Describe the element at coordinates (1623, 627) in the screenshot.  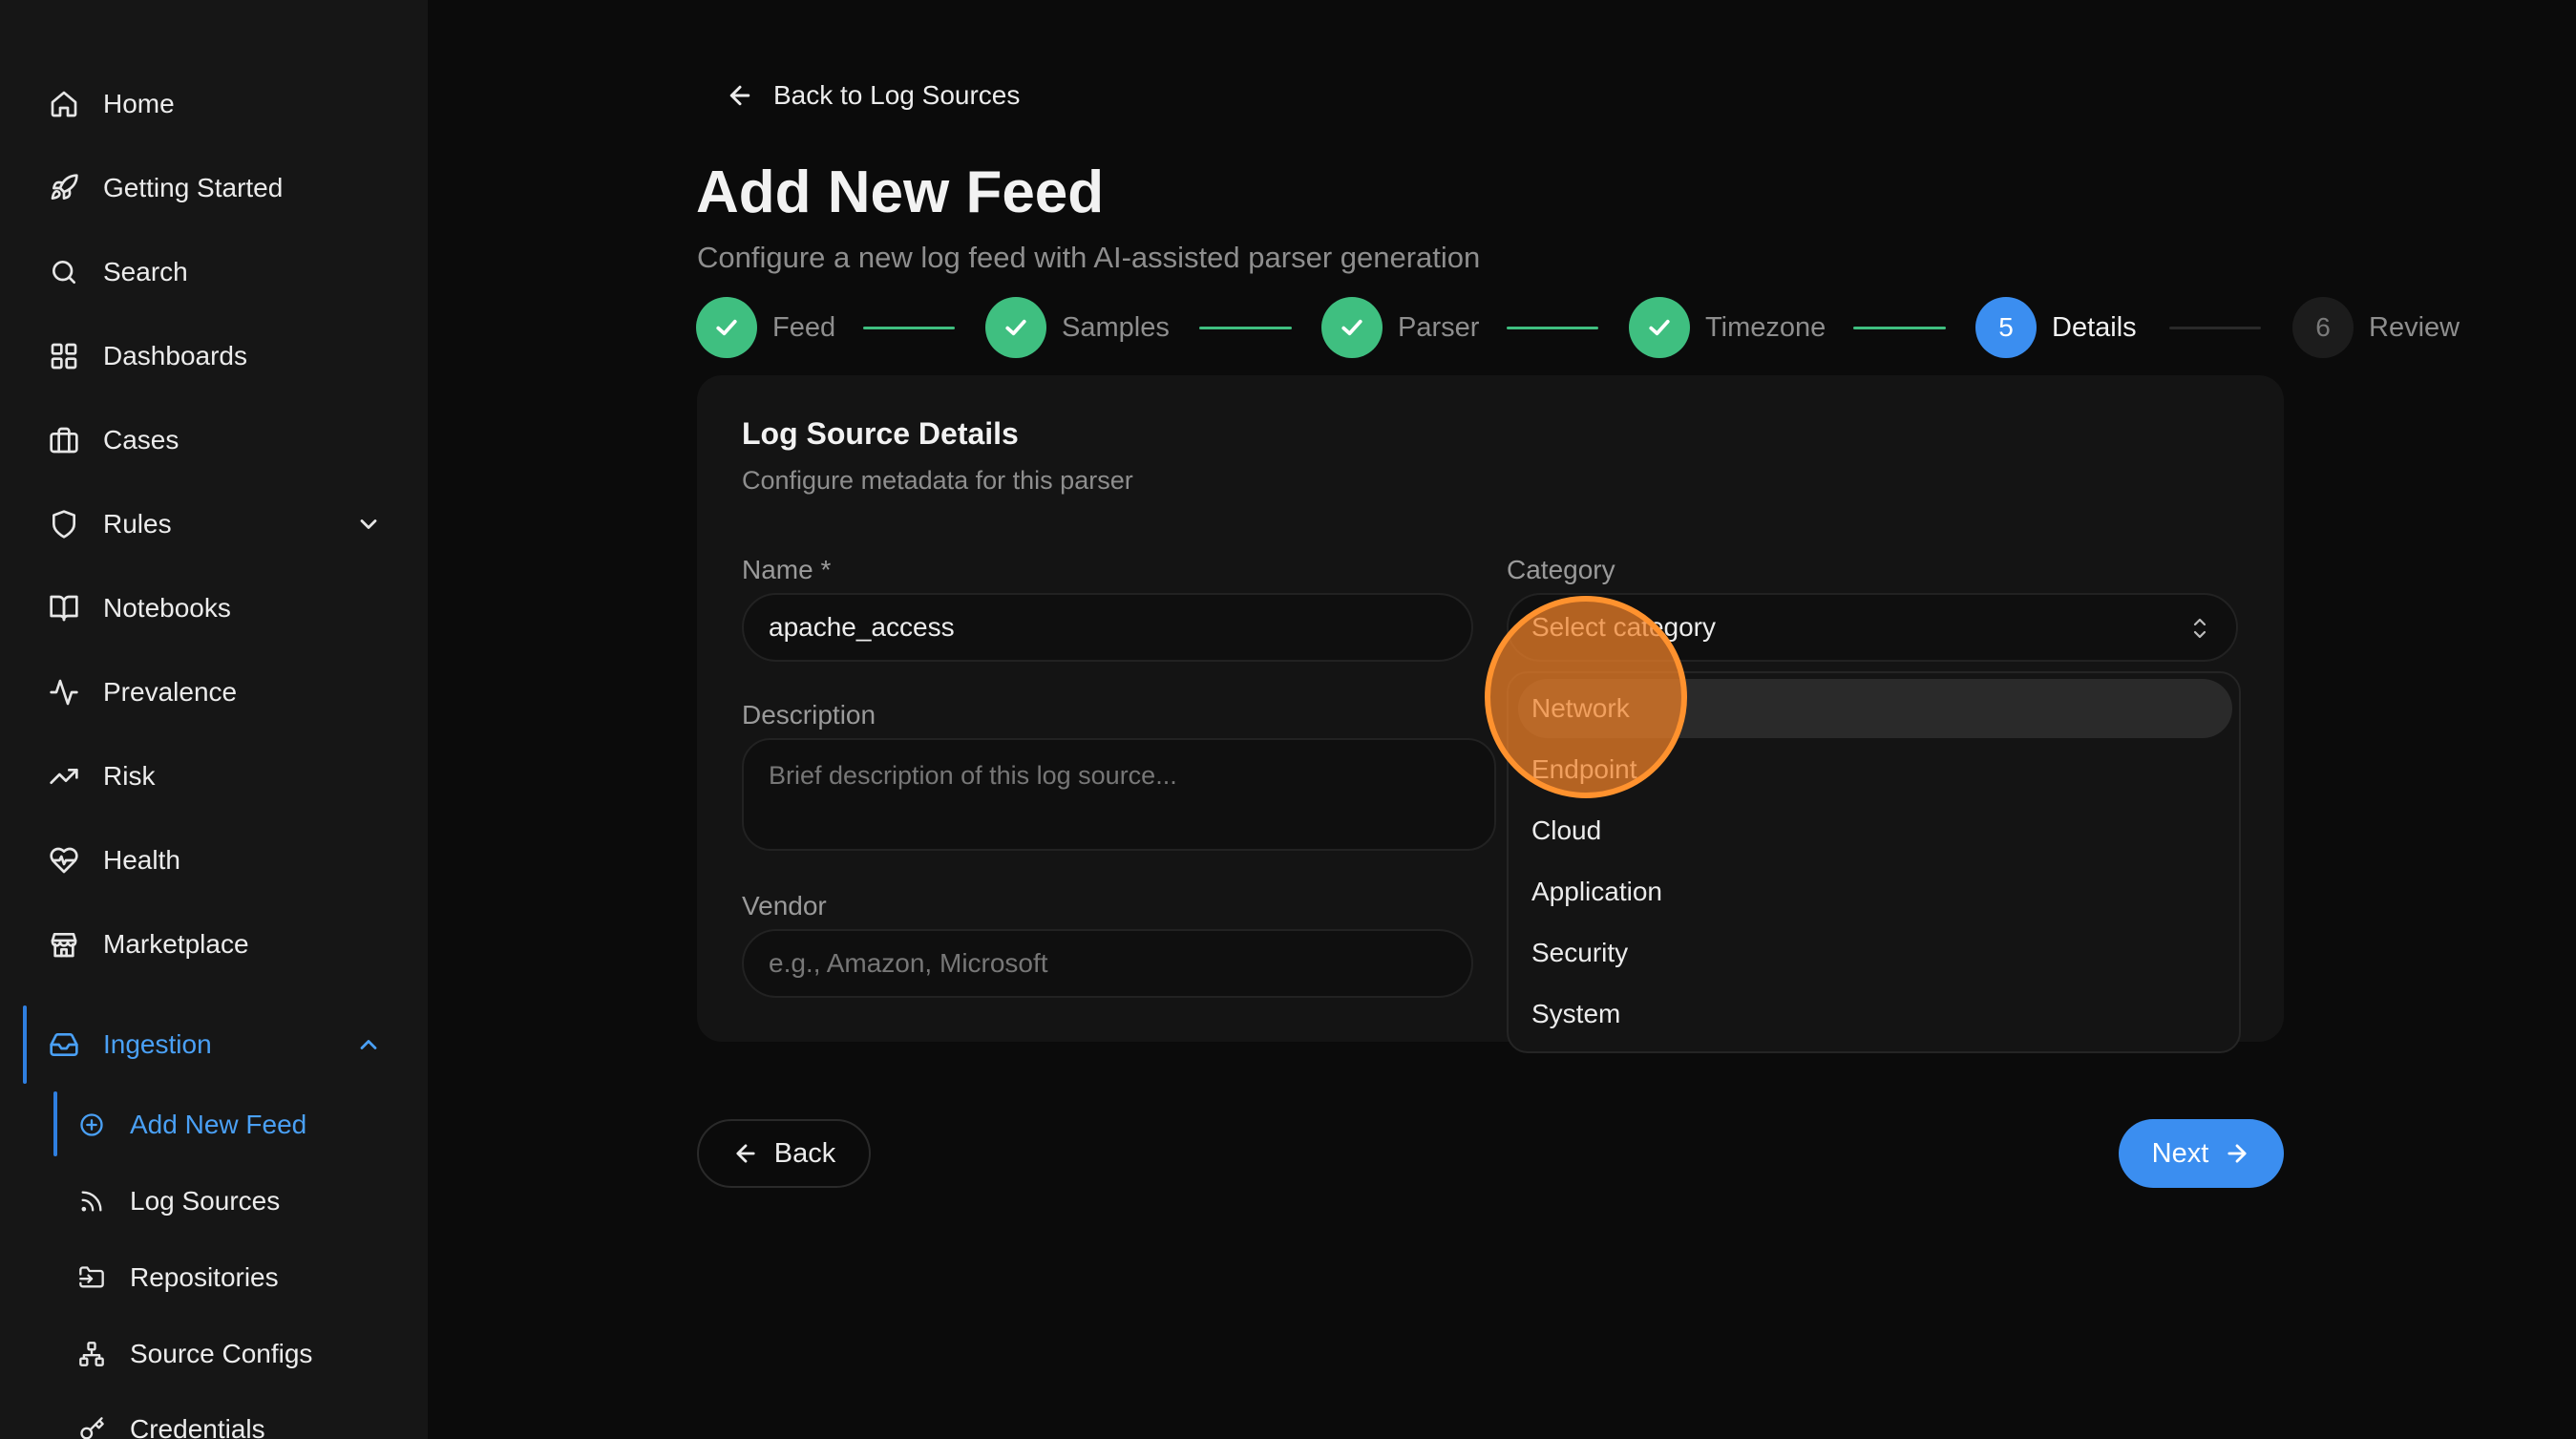
I see `category-select-value: Select category` at that location.